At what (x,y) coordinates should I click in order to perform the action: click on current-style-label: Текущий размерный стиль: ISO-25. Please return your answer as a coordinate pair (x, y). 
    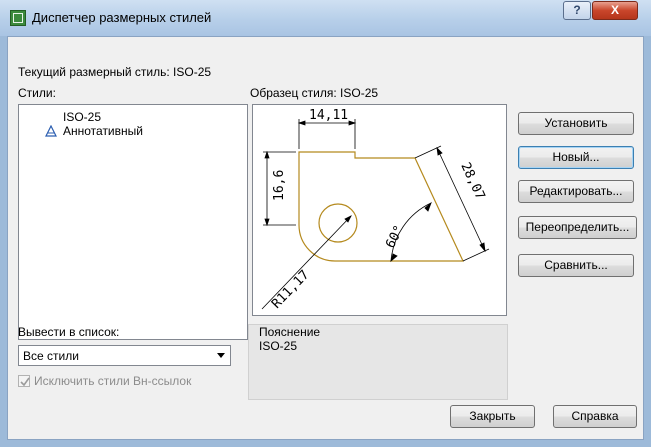
    Looking at the image, I should click on (115, 72).